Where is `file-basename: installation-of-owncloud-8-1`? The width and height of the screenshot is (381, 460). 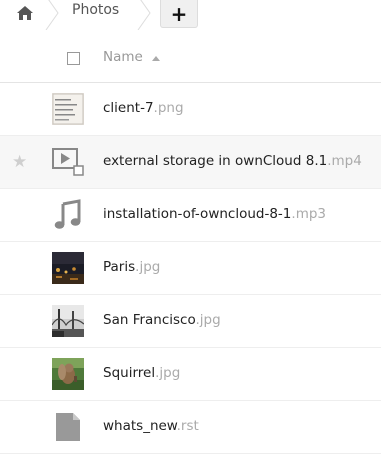 file-basename: installation-of-owncloud-8-1 is located at coordinates (197, 214).